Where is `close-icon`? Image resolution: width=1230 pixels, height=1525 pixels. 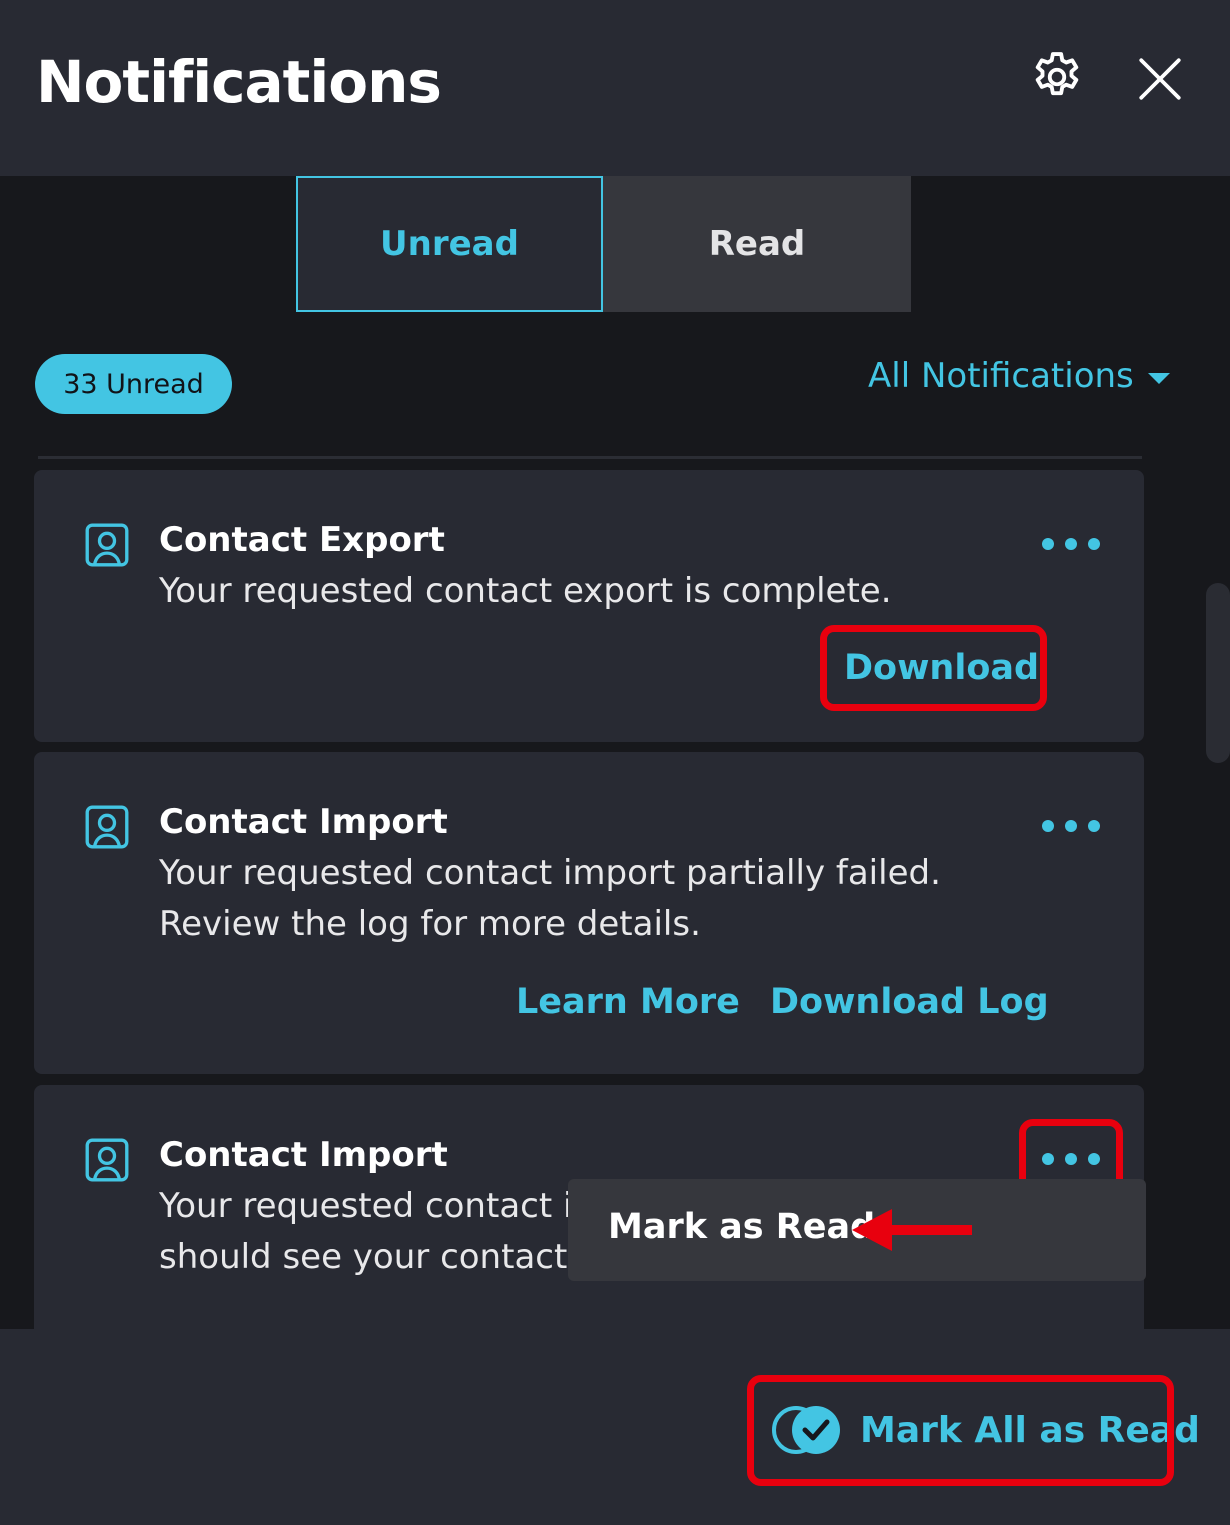
close-icon is located at coordinates (1160, 79).